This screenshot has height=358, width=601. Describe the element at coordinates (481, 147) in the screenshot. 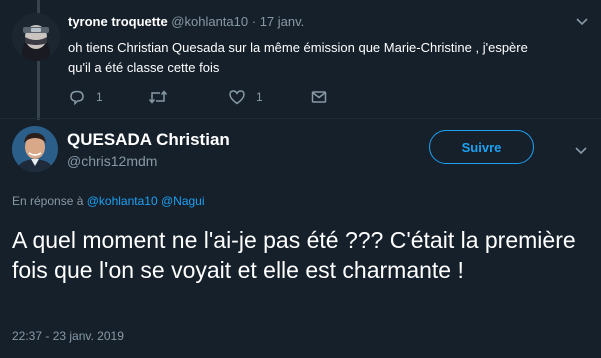

I see `follow-button: Suivre` at that location.